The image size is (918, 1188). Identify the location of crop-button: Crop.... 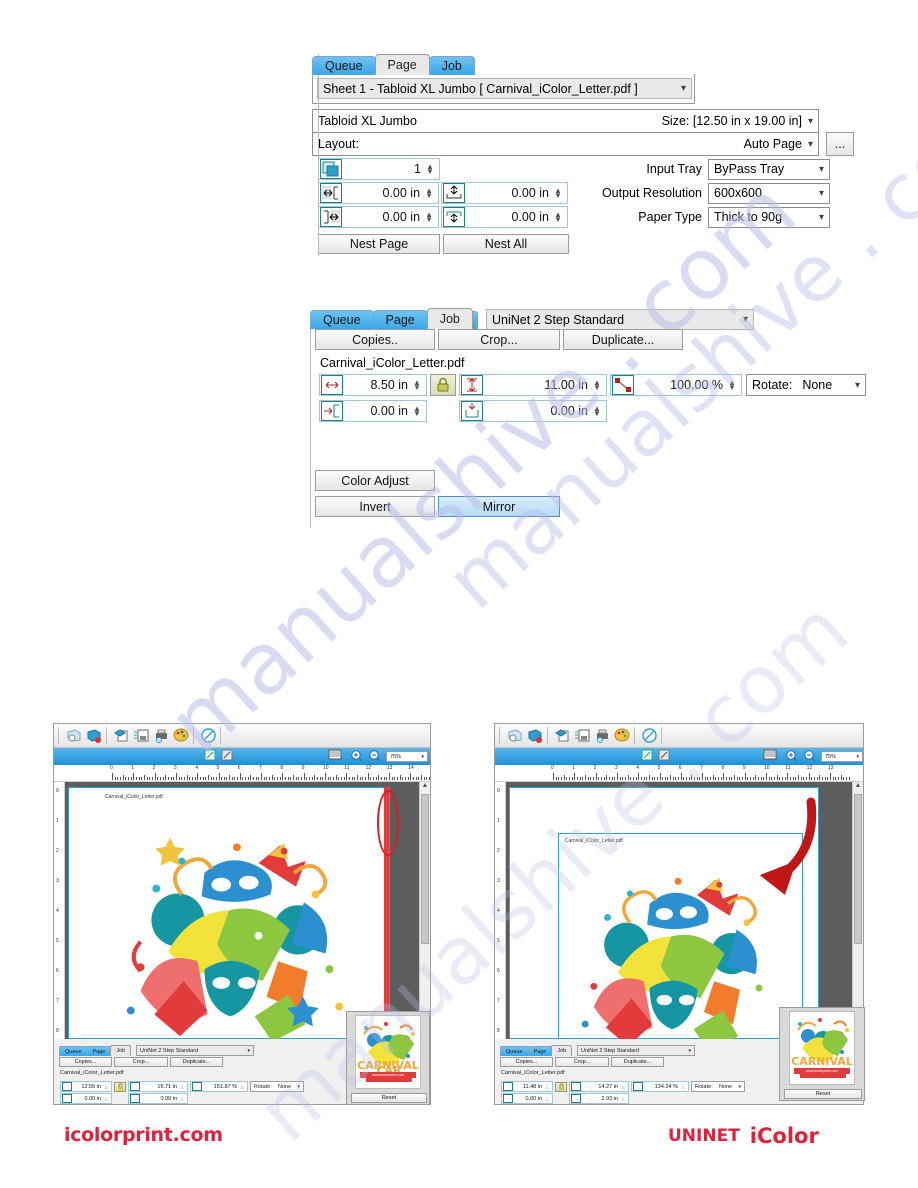
(499, 339).